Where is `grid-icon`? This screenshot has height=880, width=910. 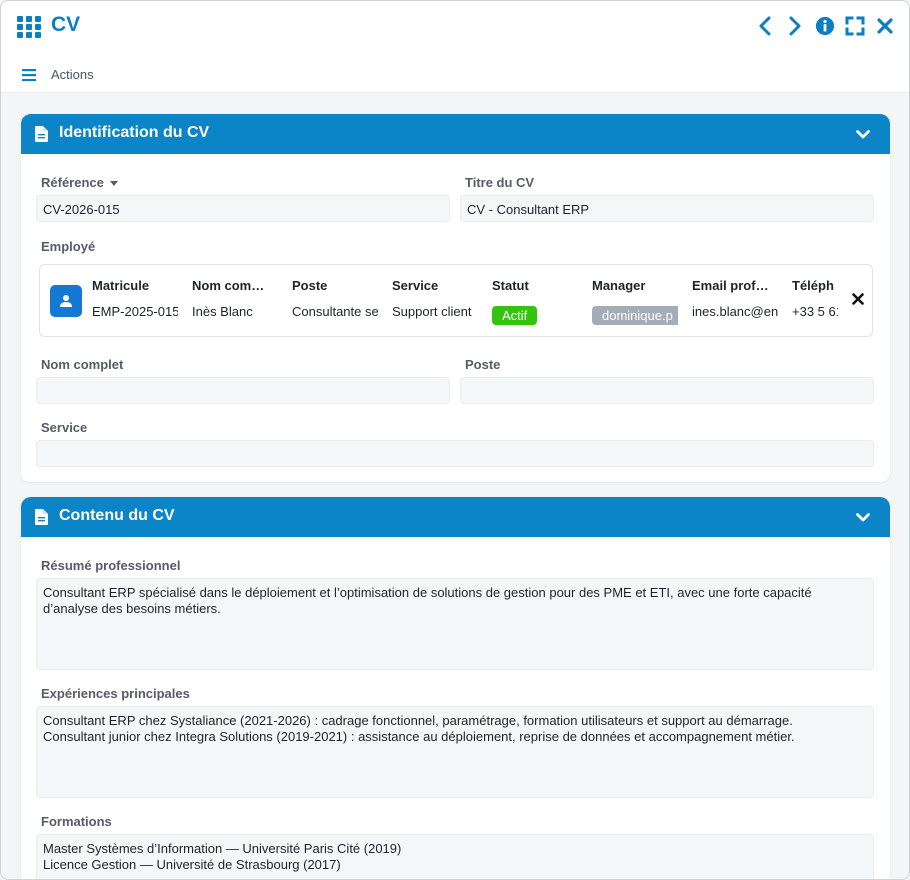
grid-icon is located at coordinates (29, 27).